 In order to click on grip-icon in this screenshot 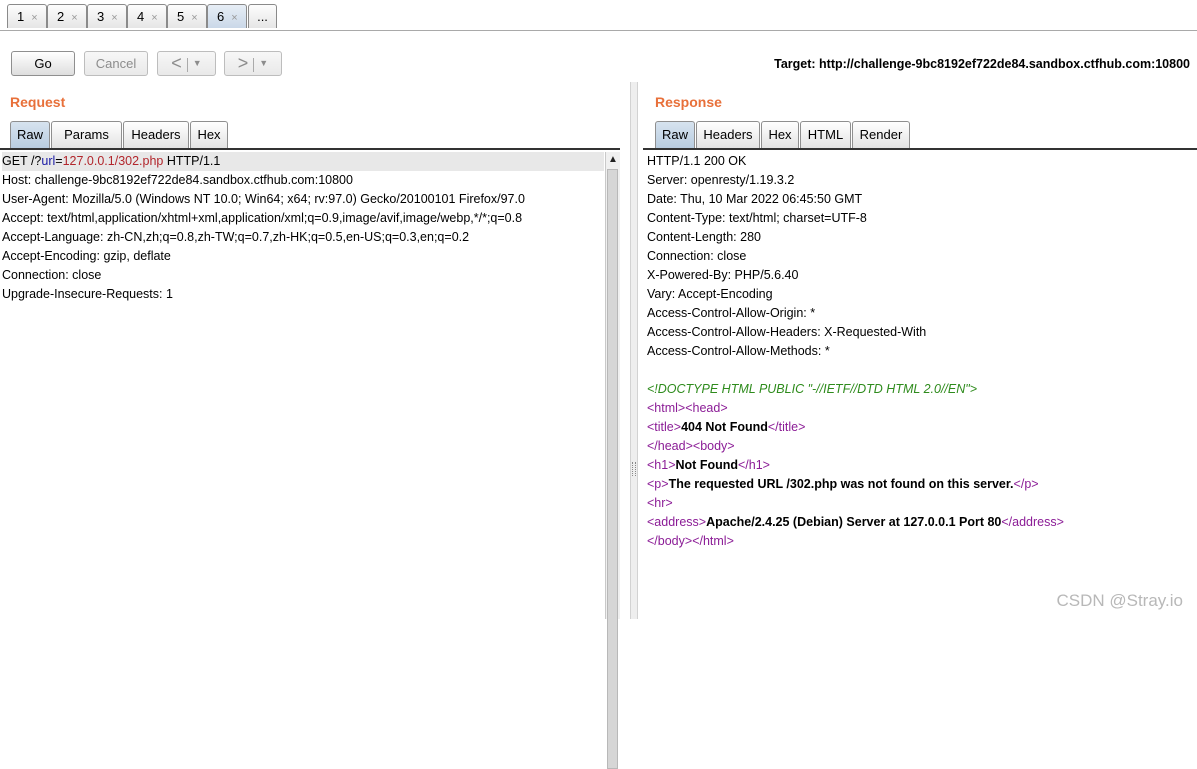, I will do `click(634, 469)`.